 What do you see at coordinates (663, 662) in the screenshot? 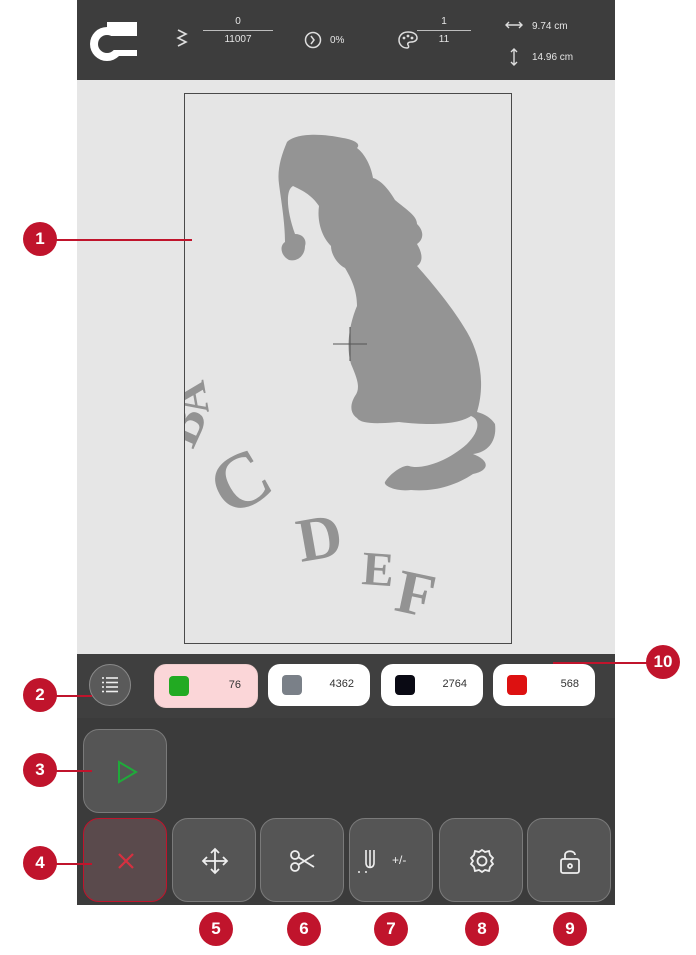
I see `callout-10: 10` at bounding box center [663, 662].